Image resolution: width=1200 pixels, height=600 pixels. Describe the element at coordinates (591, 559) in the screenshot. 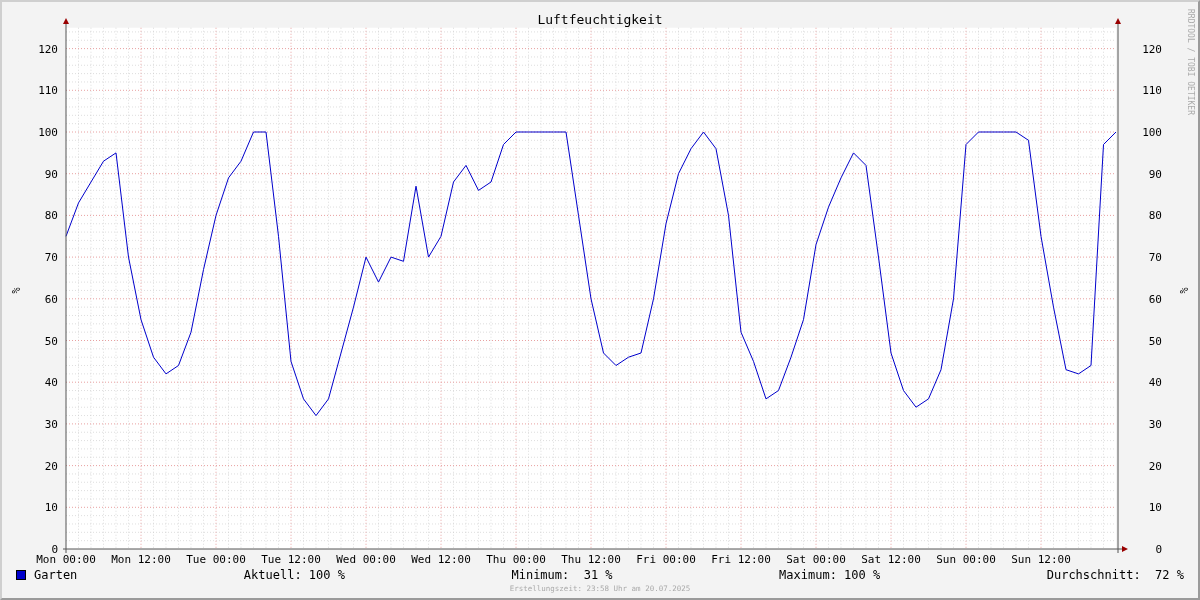

I see `x-tick-label: Thu 12:00` at that location.